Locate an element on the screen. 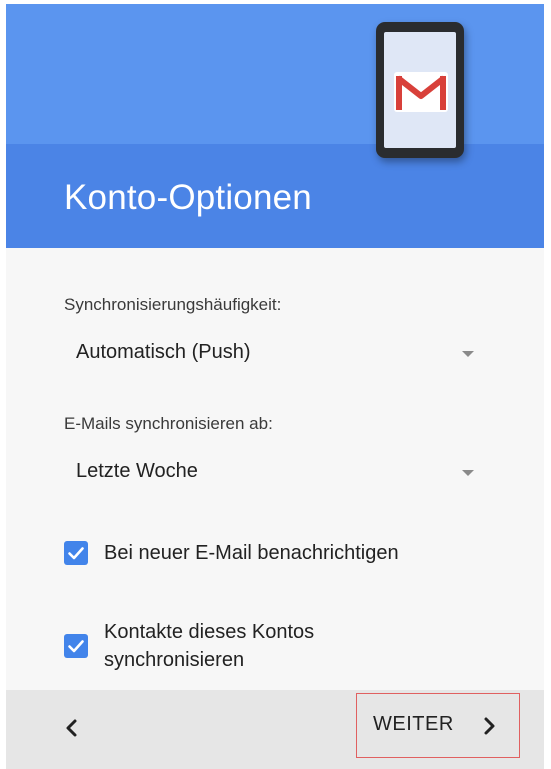  contacts-checkbox is located at coordinates (76, 646).